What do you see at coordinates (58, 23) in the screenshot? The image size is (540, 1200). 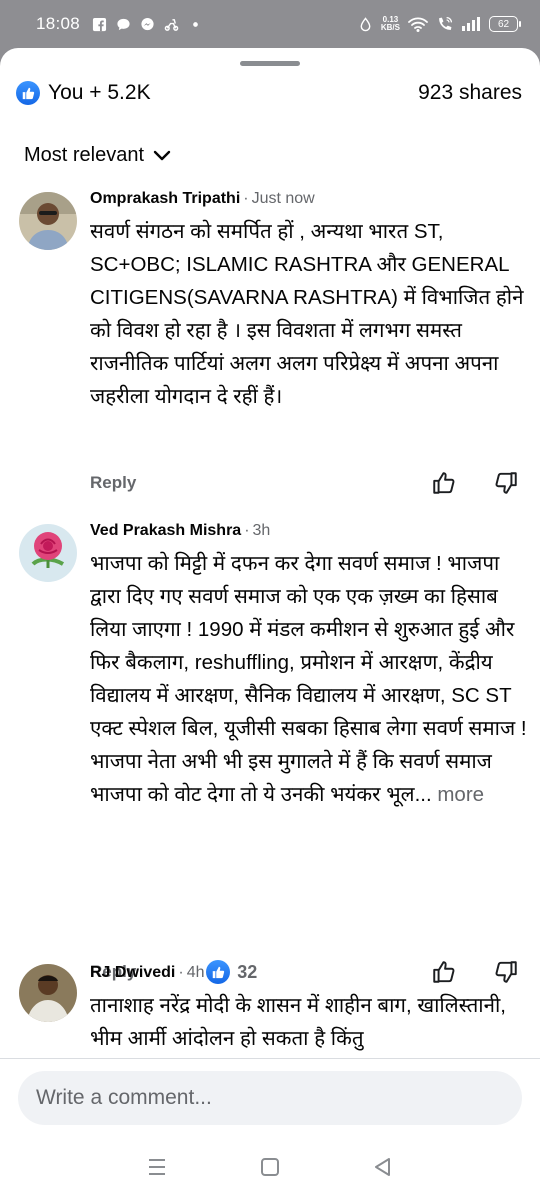 I see `status-time: 18:08` at bounding box center [58, 23].